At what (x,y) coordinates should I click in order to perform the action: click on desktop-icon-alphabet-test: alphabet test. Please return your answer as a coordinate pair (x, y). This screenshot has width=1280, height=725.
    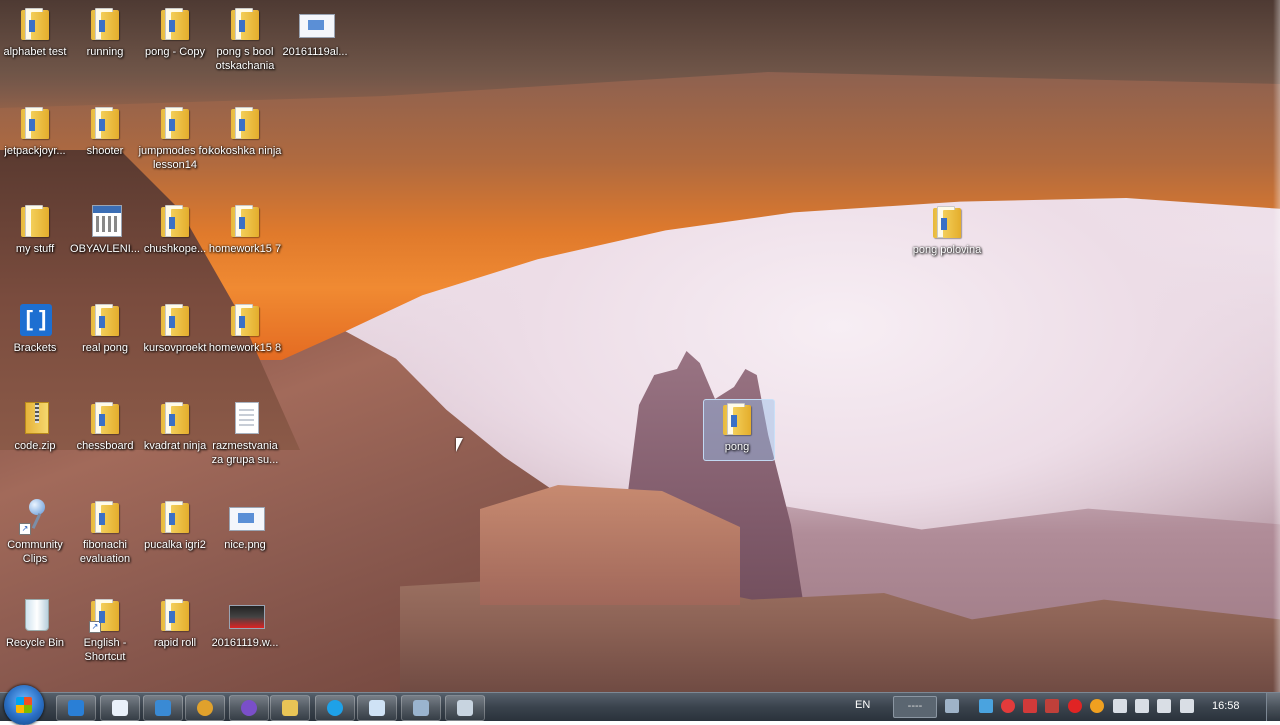
    Looking at the image, I should click on (35, 31).